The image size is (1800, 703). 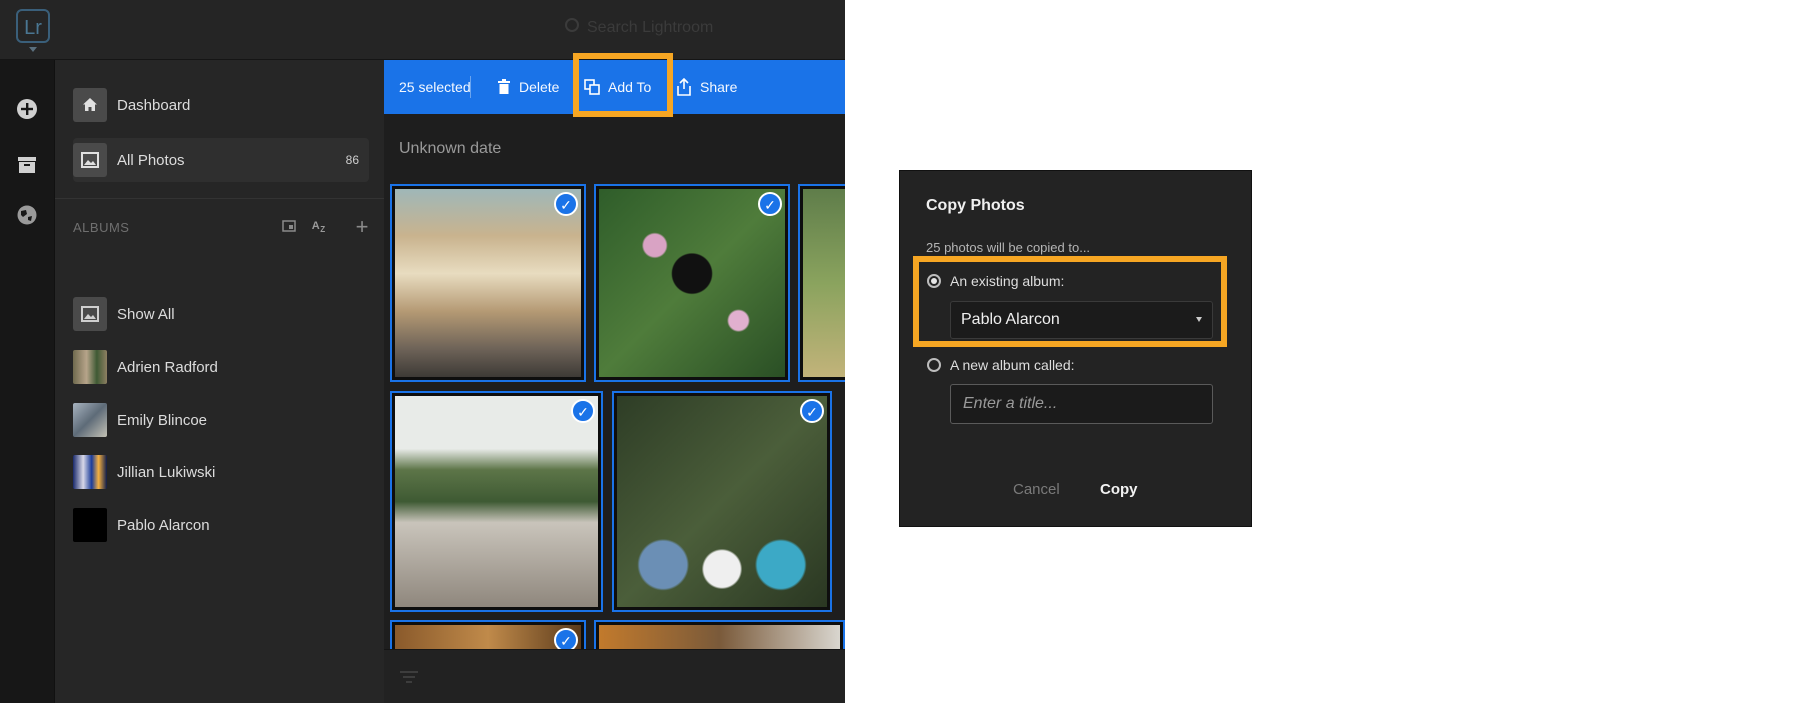 What do you see at coordinates (1119, 489) in the screenshot?
I see `copy-button: Copy` at bounding box center [1119, 489].